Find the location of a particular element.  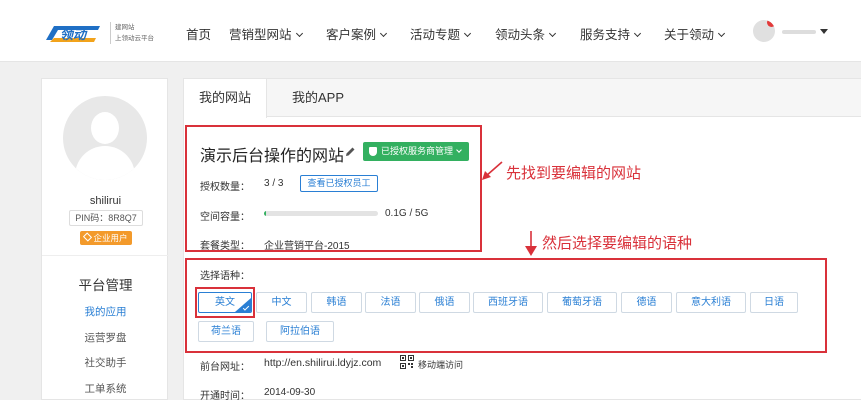

logo-text: 领动 is located at coordinates (74, 35).